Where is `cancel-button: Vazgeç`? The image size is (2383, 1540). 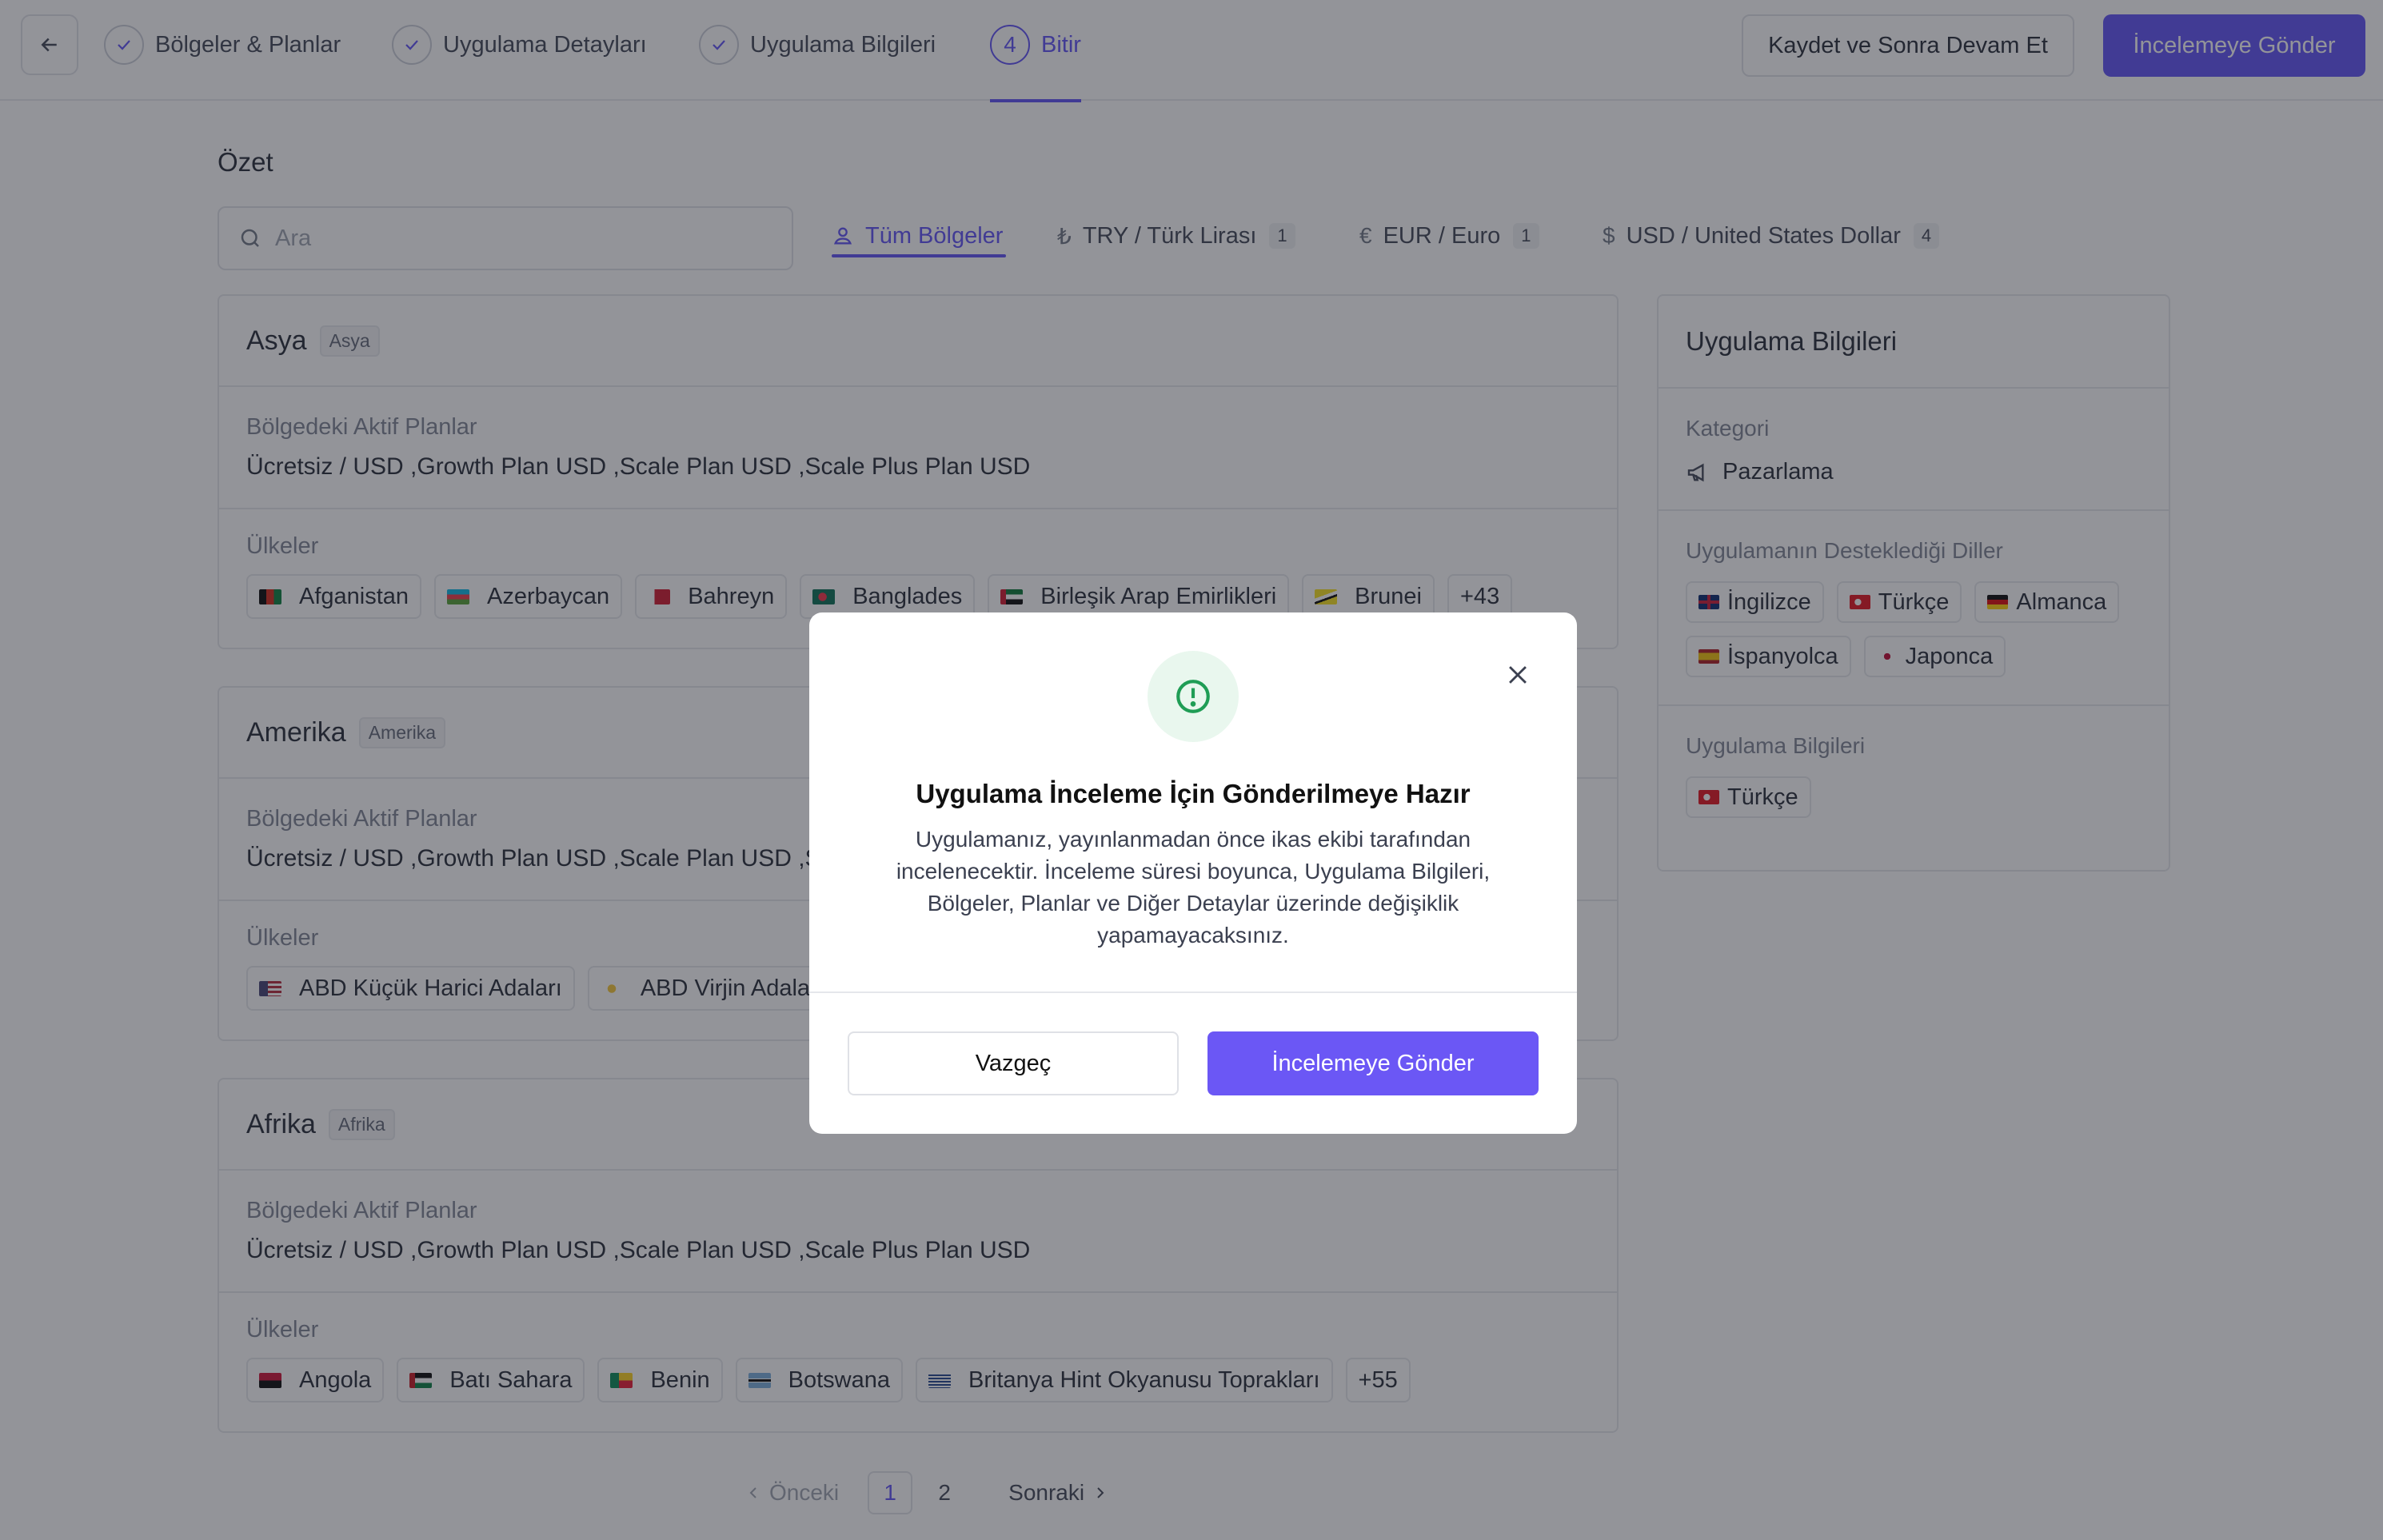 cancel-button: Vazgeç is located at coordinates (1013, 1063).